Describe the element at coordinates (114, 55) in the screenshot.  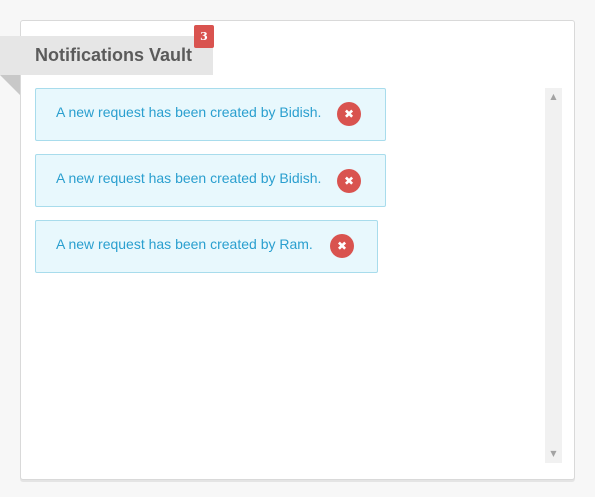
I see `panel-title: Notifications Vault` at that location.